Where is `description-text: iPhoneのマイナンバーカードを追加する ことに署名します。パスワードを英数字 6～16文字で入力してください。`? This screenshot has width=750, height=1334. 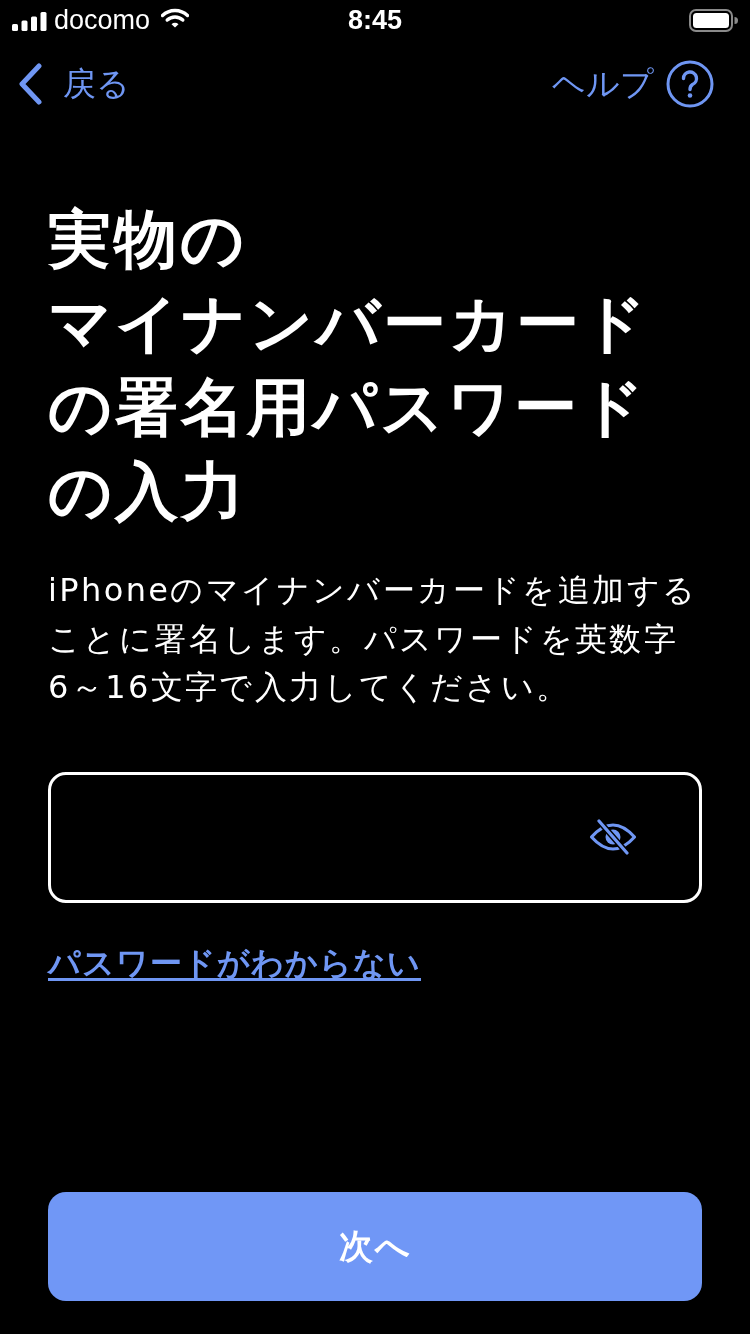
description-text: iPhoneのマイナンバーカードを追加する ことに署名します。パスワードを英数字 6～16文字で入力してください。 is located at coordinates (373, 639).